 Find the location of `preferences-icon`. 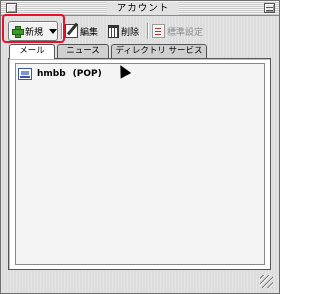

preferences-icon is located at coordinates (158, 31).